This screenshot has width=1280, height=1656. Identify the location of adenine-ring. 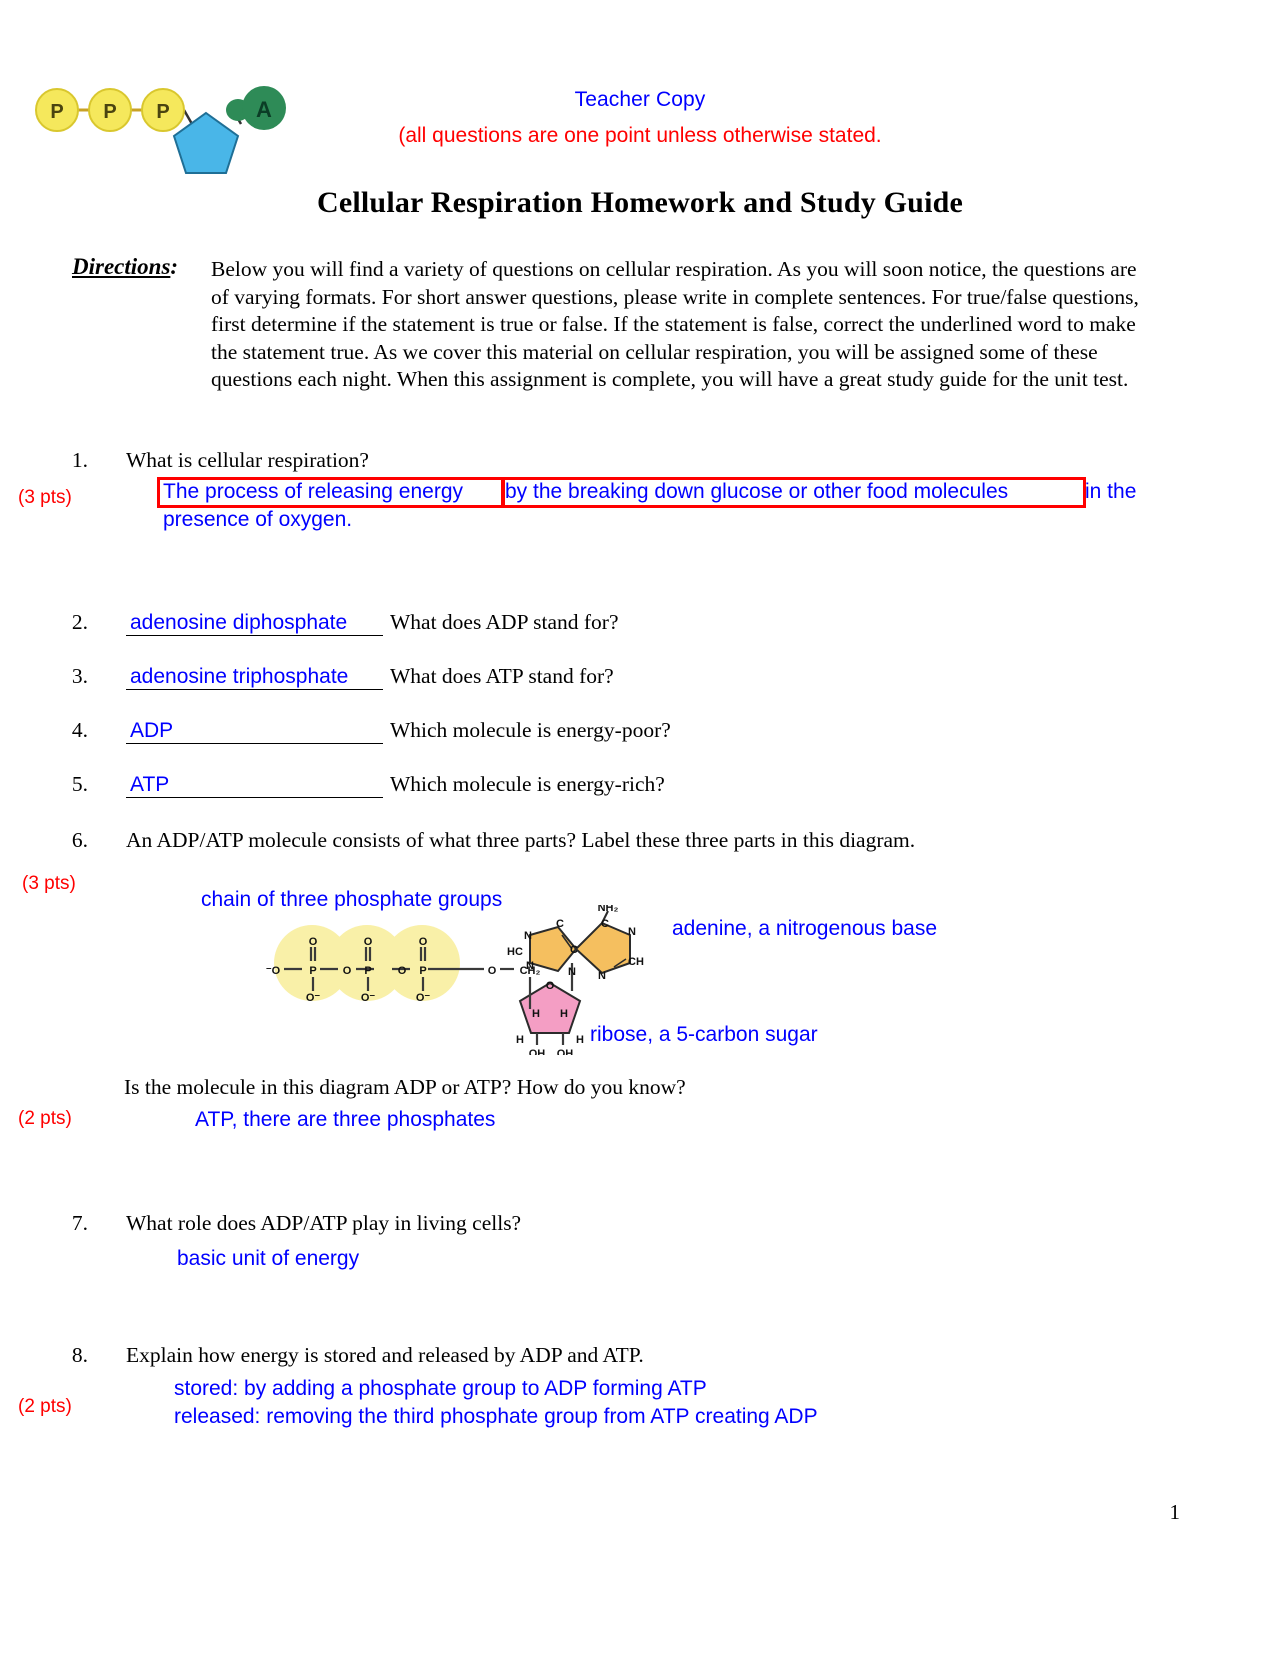
(580, 942).